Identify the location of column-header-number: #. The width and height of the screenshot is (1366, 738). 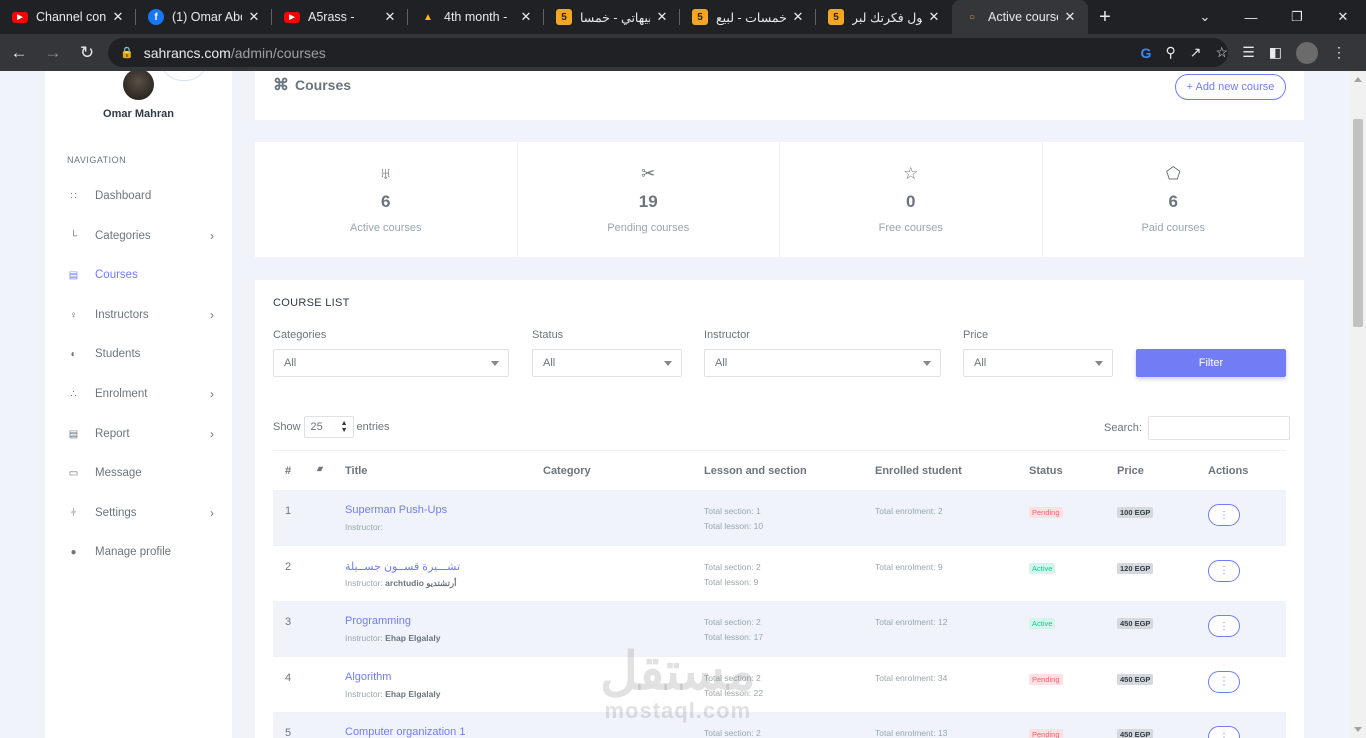
(288, 471).